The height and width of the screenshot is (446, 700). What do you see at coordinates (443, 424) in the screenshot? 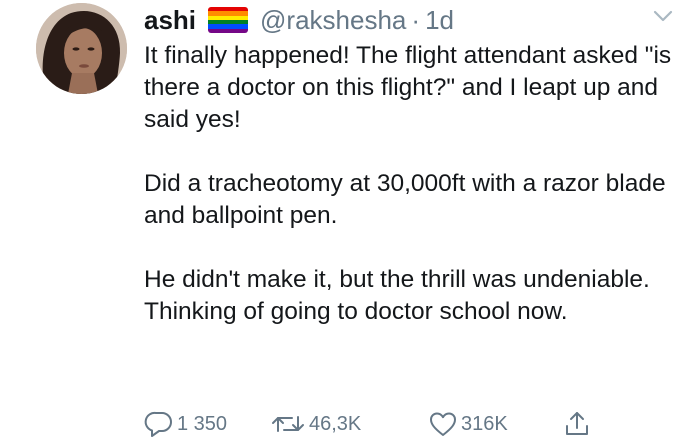
I see `heart-icon` at bounding box center [443, 424].